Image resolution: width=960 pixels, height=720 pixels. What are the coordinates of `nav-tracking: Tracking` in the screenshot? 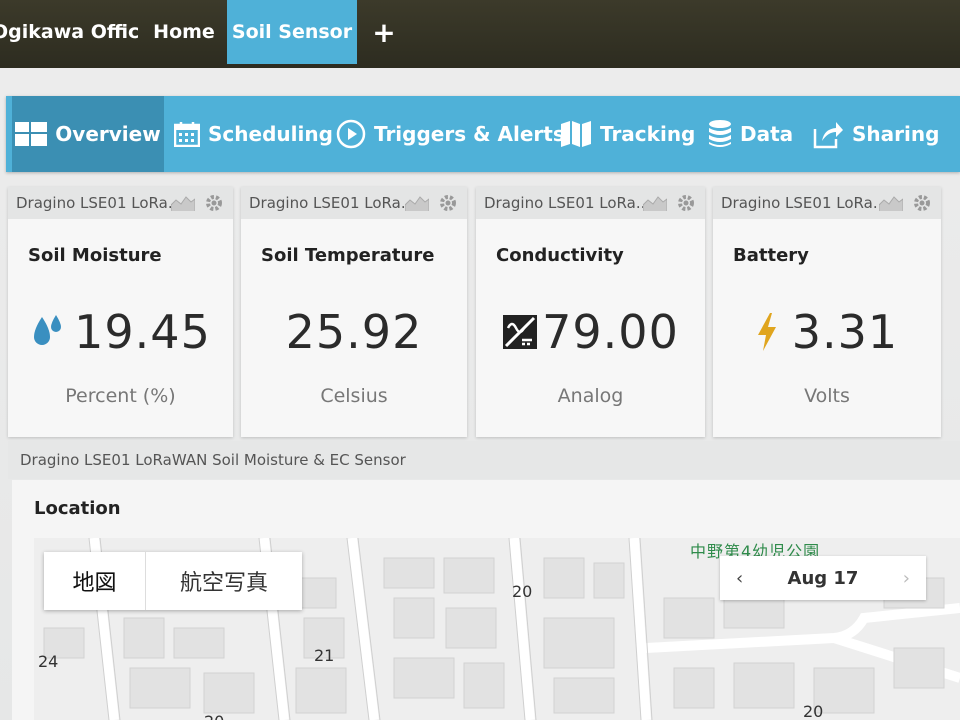 It's located at (627, 134).